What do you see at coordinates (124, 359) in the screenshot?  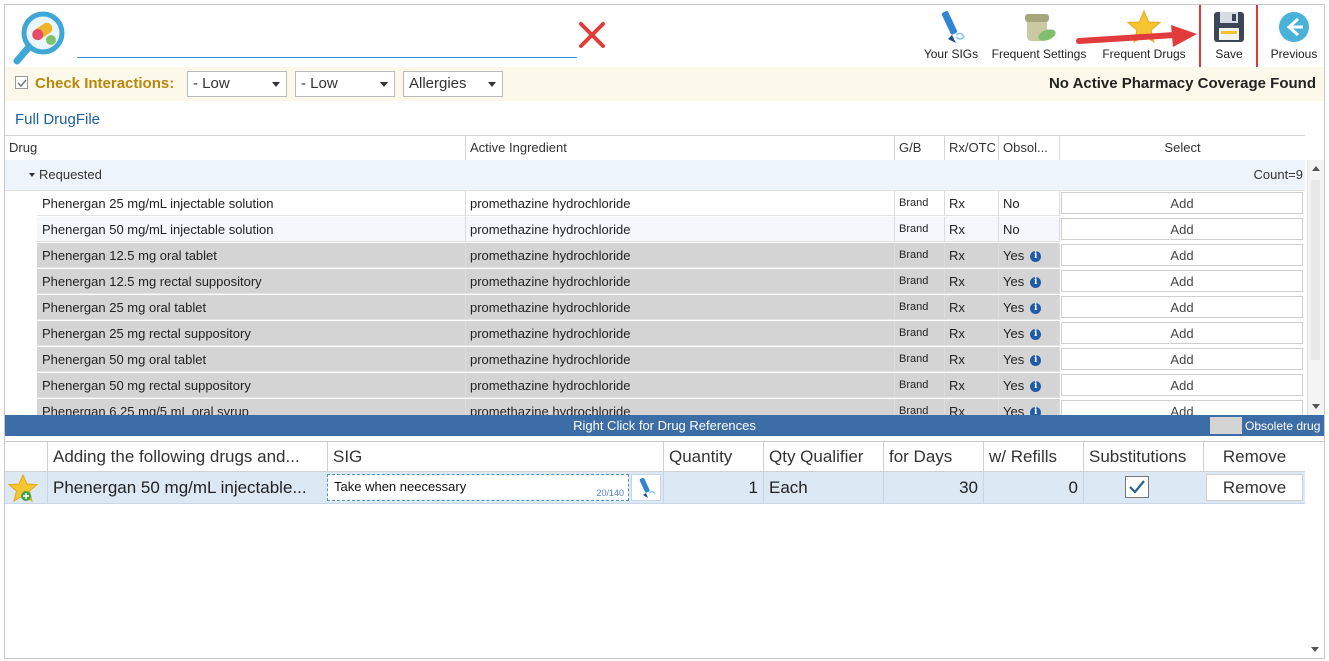 I see `drug-name-cell-text: Phenergan 50 mg oral tablet` at bounding box center [124, 359].